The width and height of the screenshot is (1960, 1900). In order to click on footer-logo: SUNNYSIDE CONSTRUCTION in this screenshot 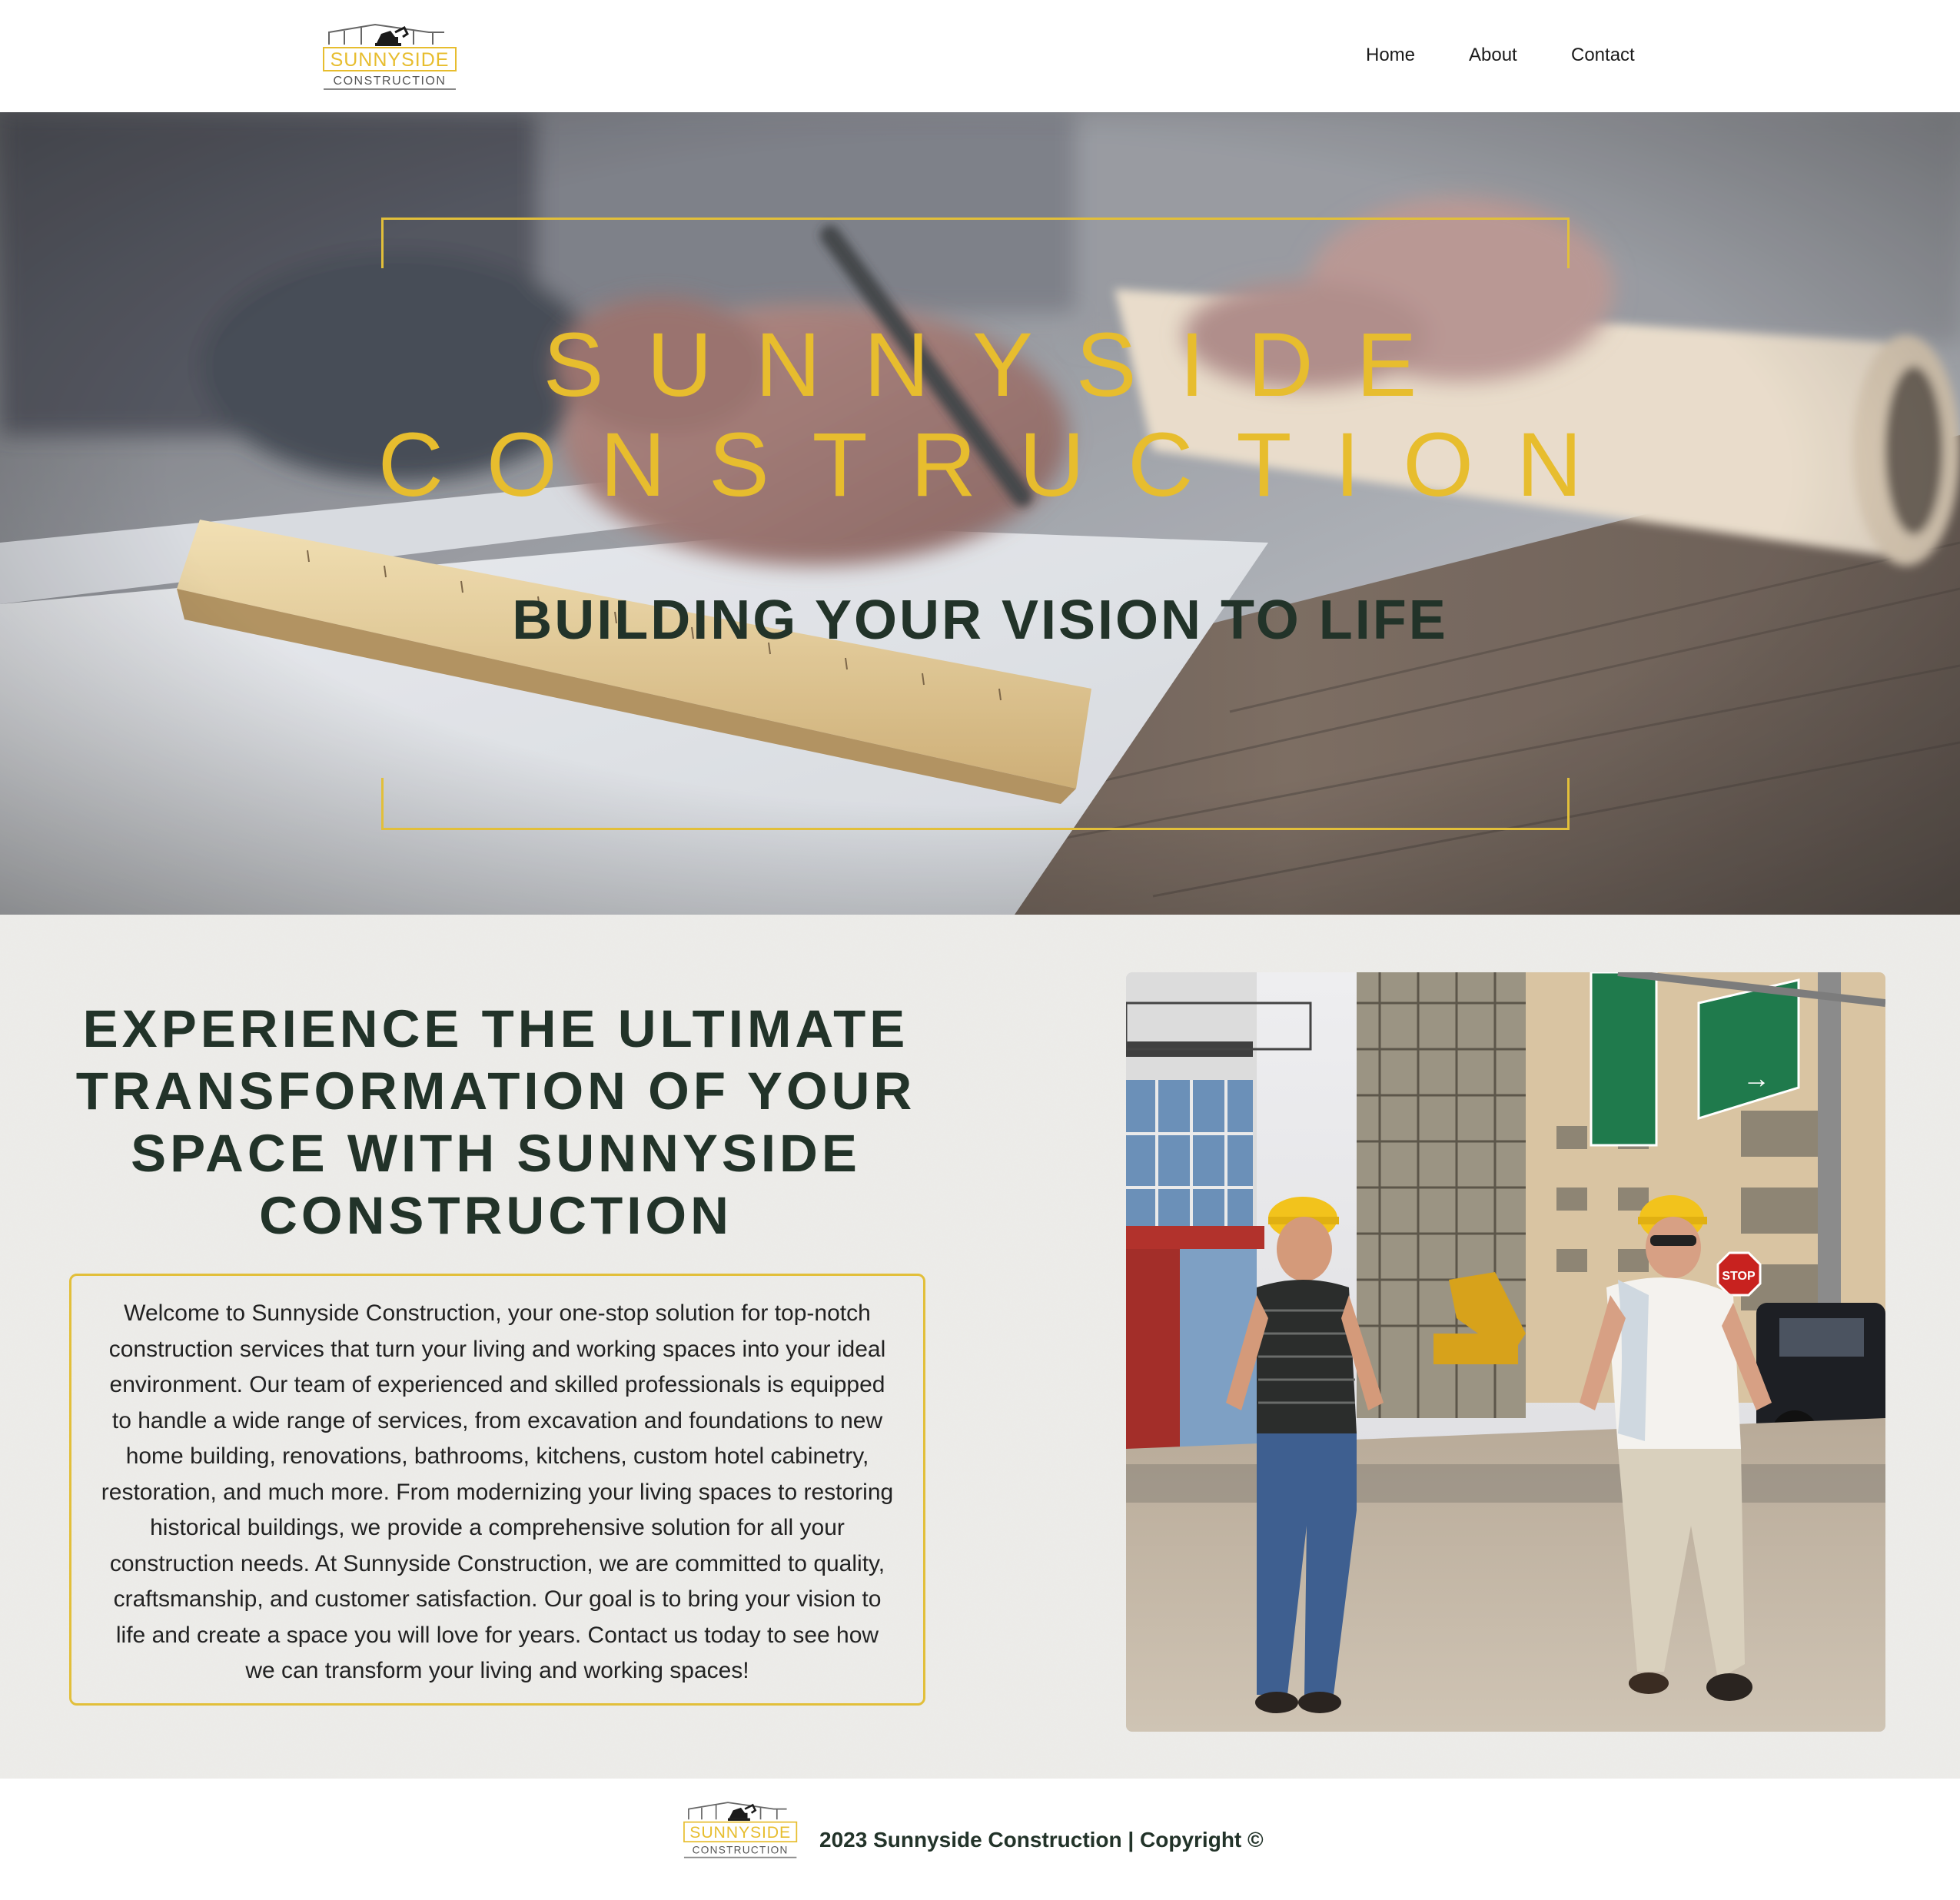, I will do `click(741, 1829)`.